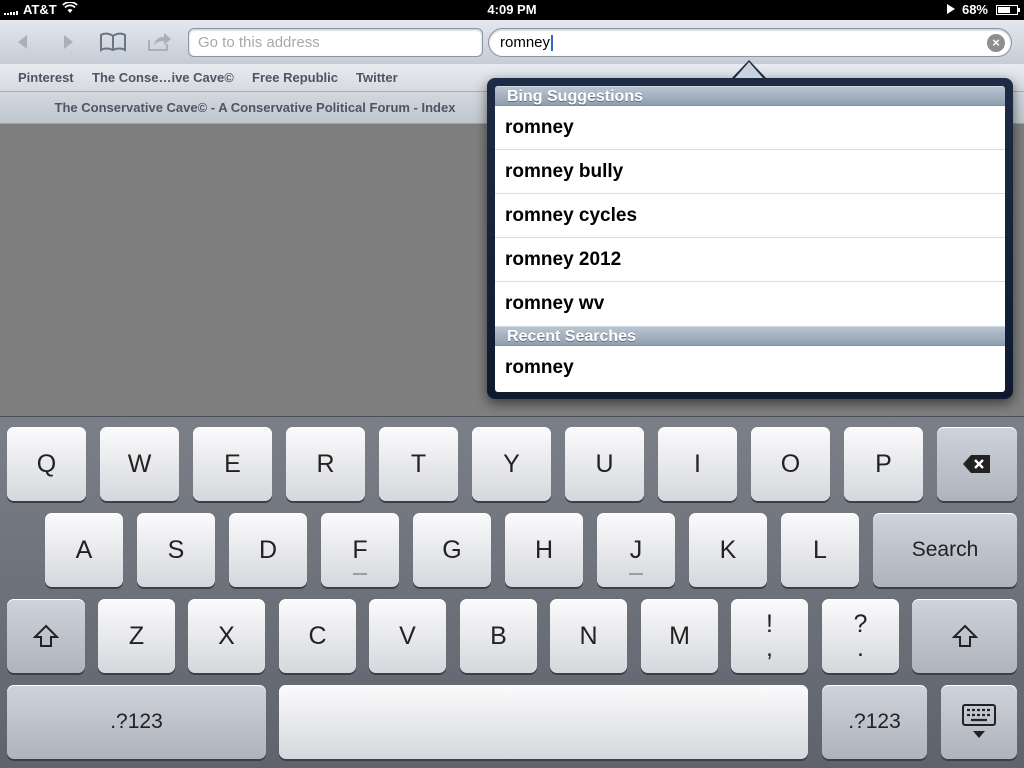 The image size is (1024, 768). Describe the element at coordinates (552, 43) in the screenshot. I see `text-cursor` at that location.